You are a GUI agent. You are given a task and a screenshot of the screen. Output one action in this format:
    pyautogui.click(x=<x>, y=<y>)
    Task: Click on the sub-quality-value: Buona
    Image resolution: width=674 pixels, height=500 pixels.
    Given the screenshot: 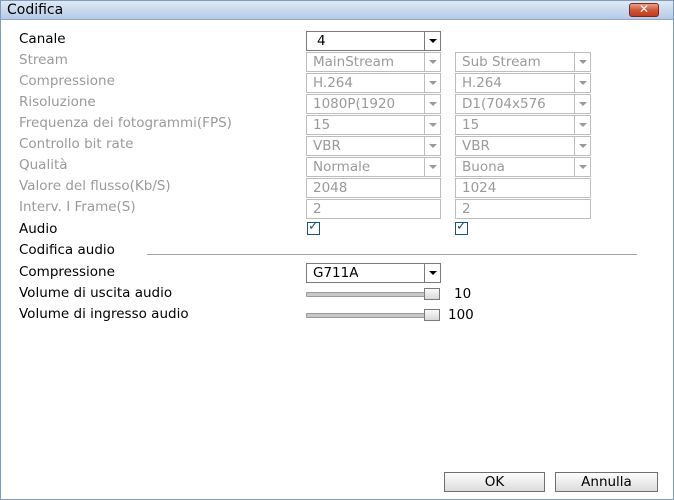 What is the action you would take?
    pyautogui.click(x=483, y=167)
    